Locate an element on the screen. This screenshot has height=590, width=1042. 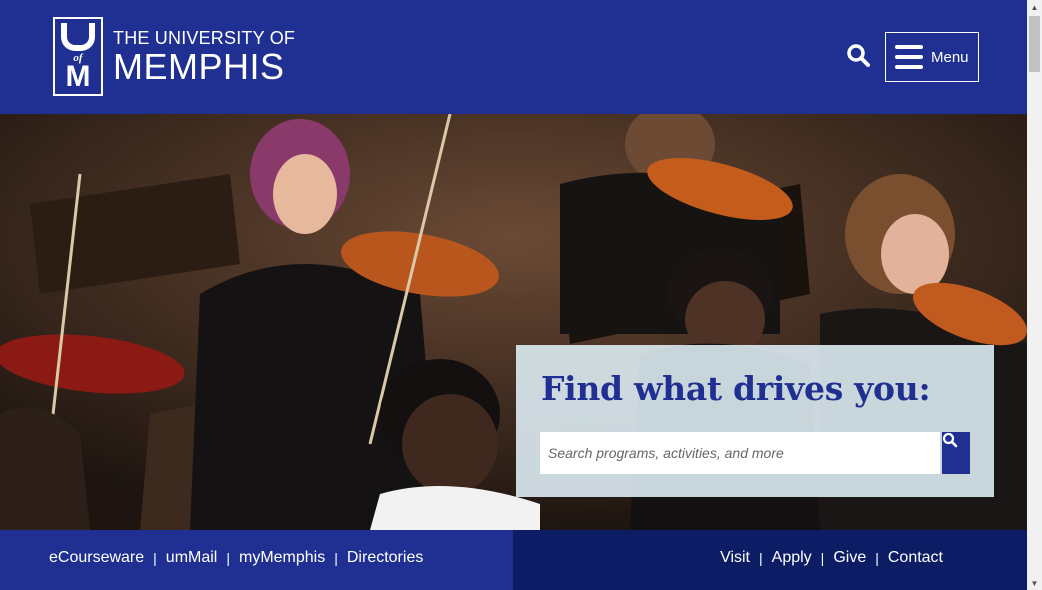
link-apply: Apply is located at coordinates (792, 558).